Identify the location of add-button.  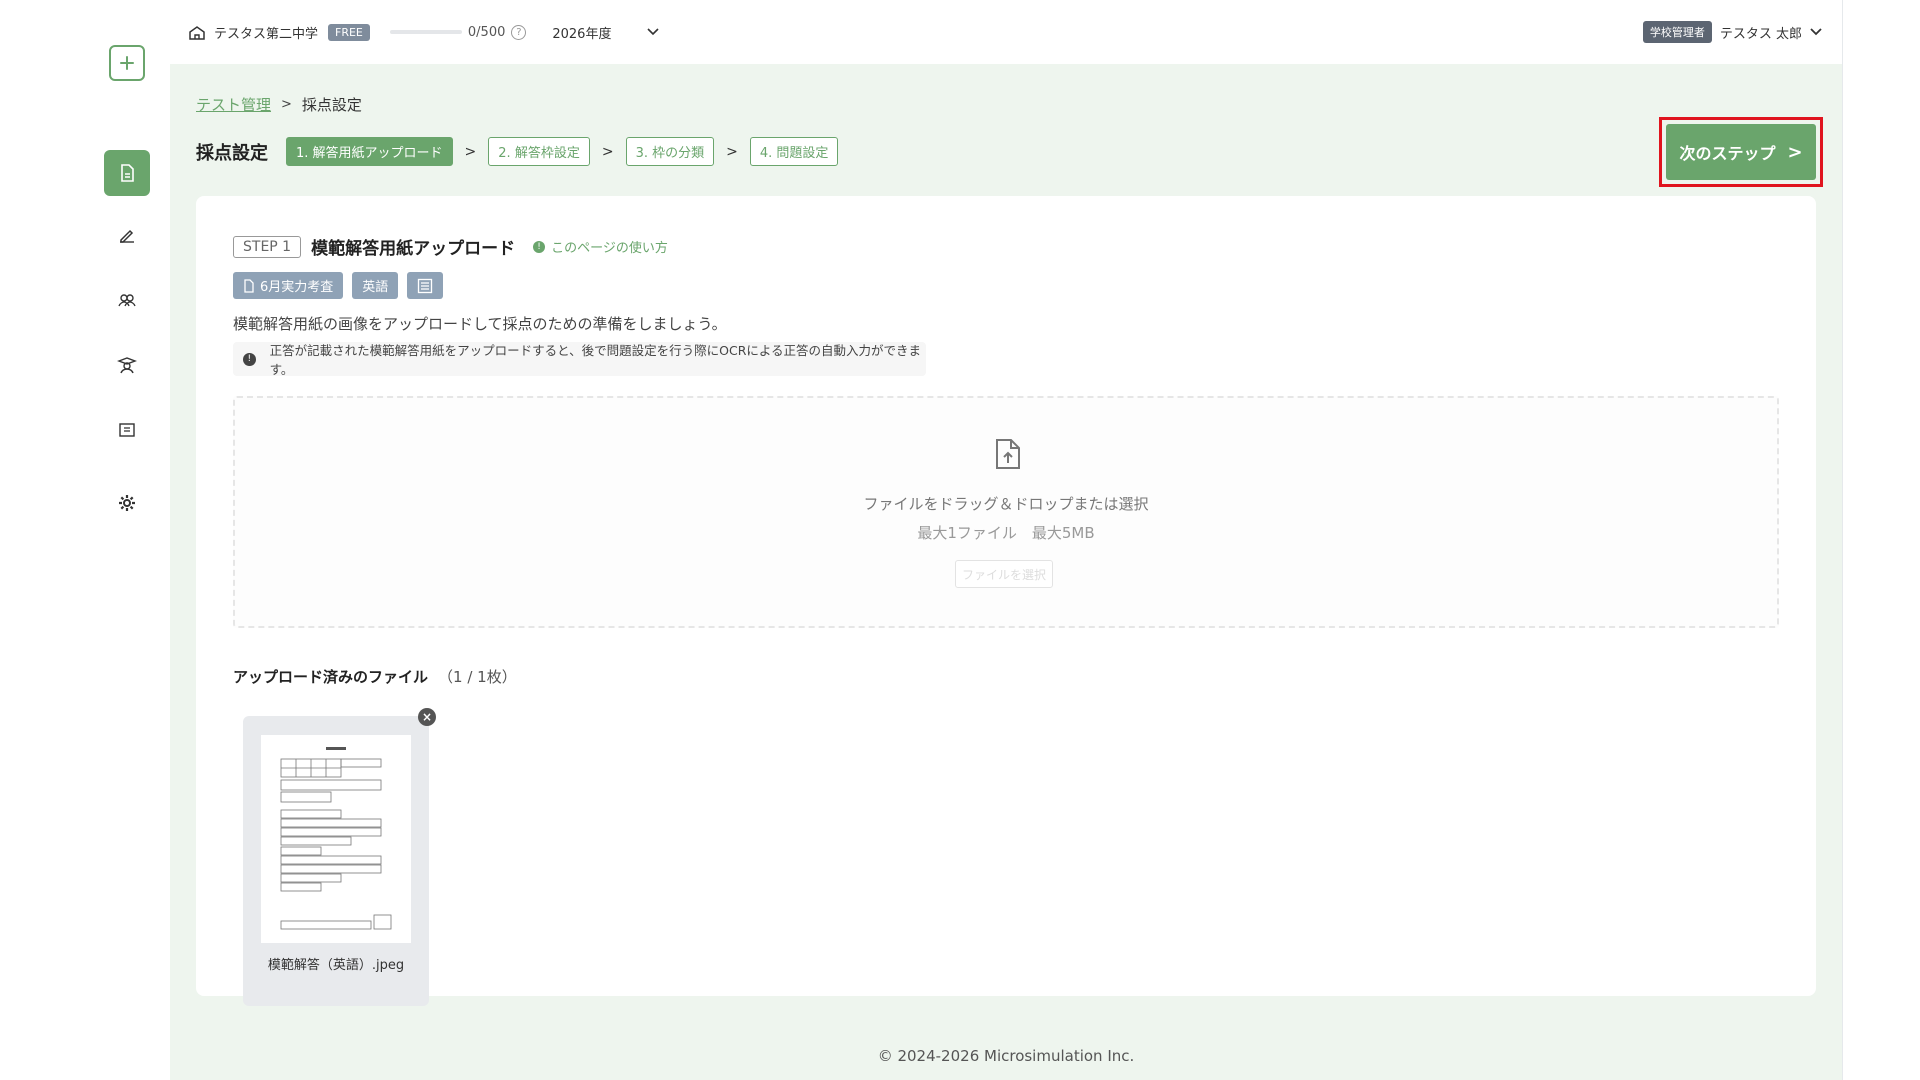
(127, 63).